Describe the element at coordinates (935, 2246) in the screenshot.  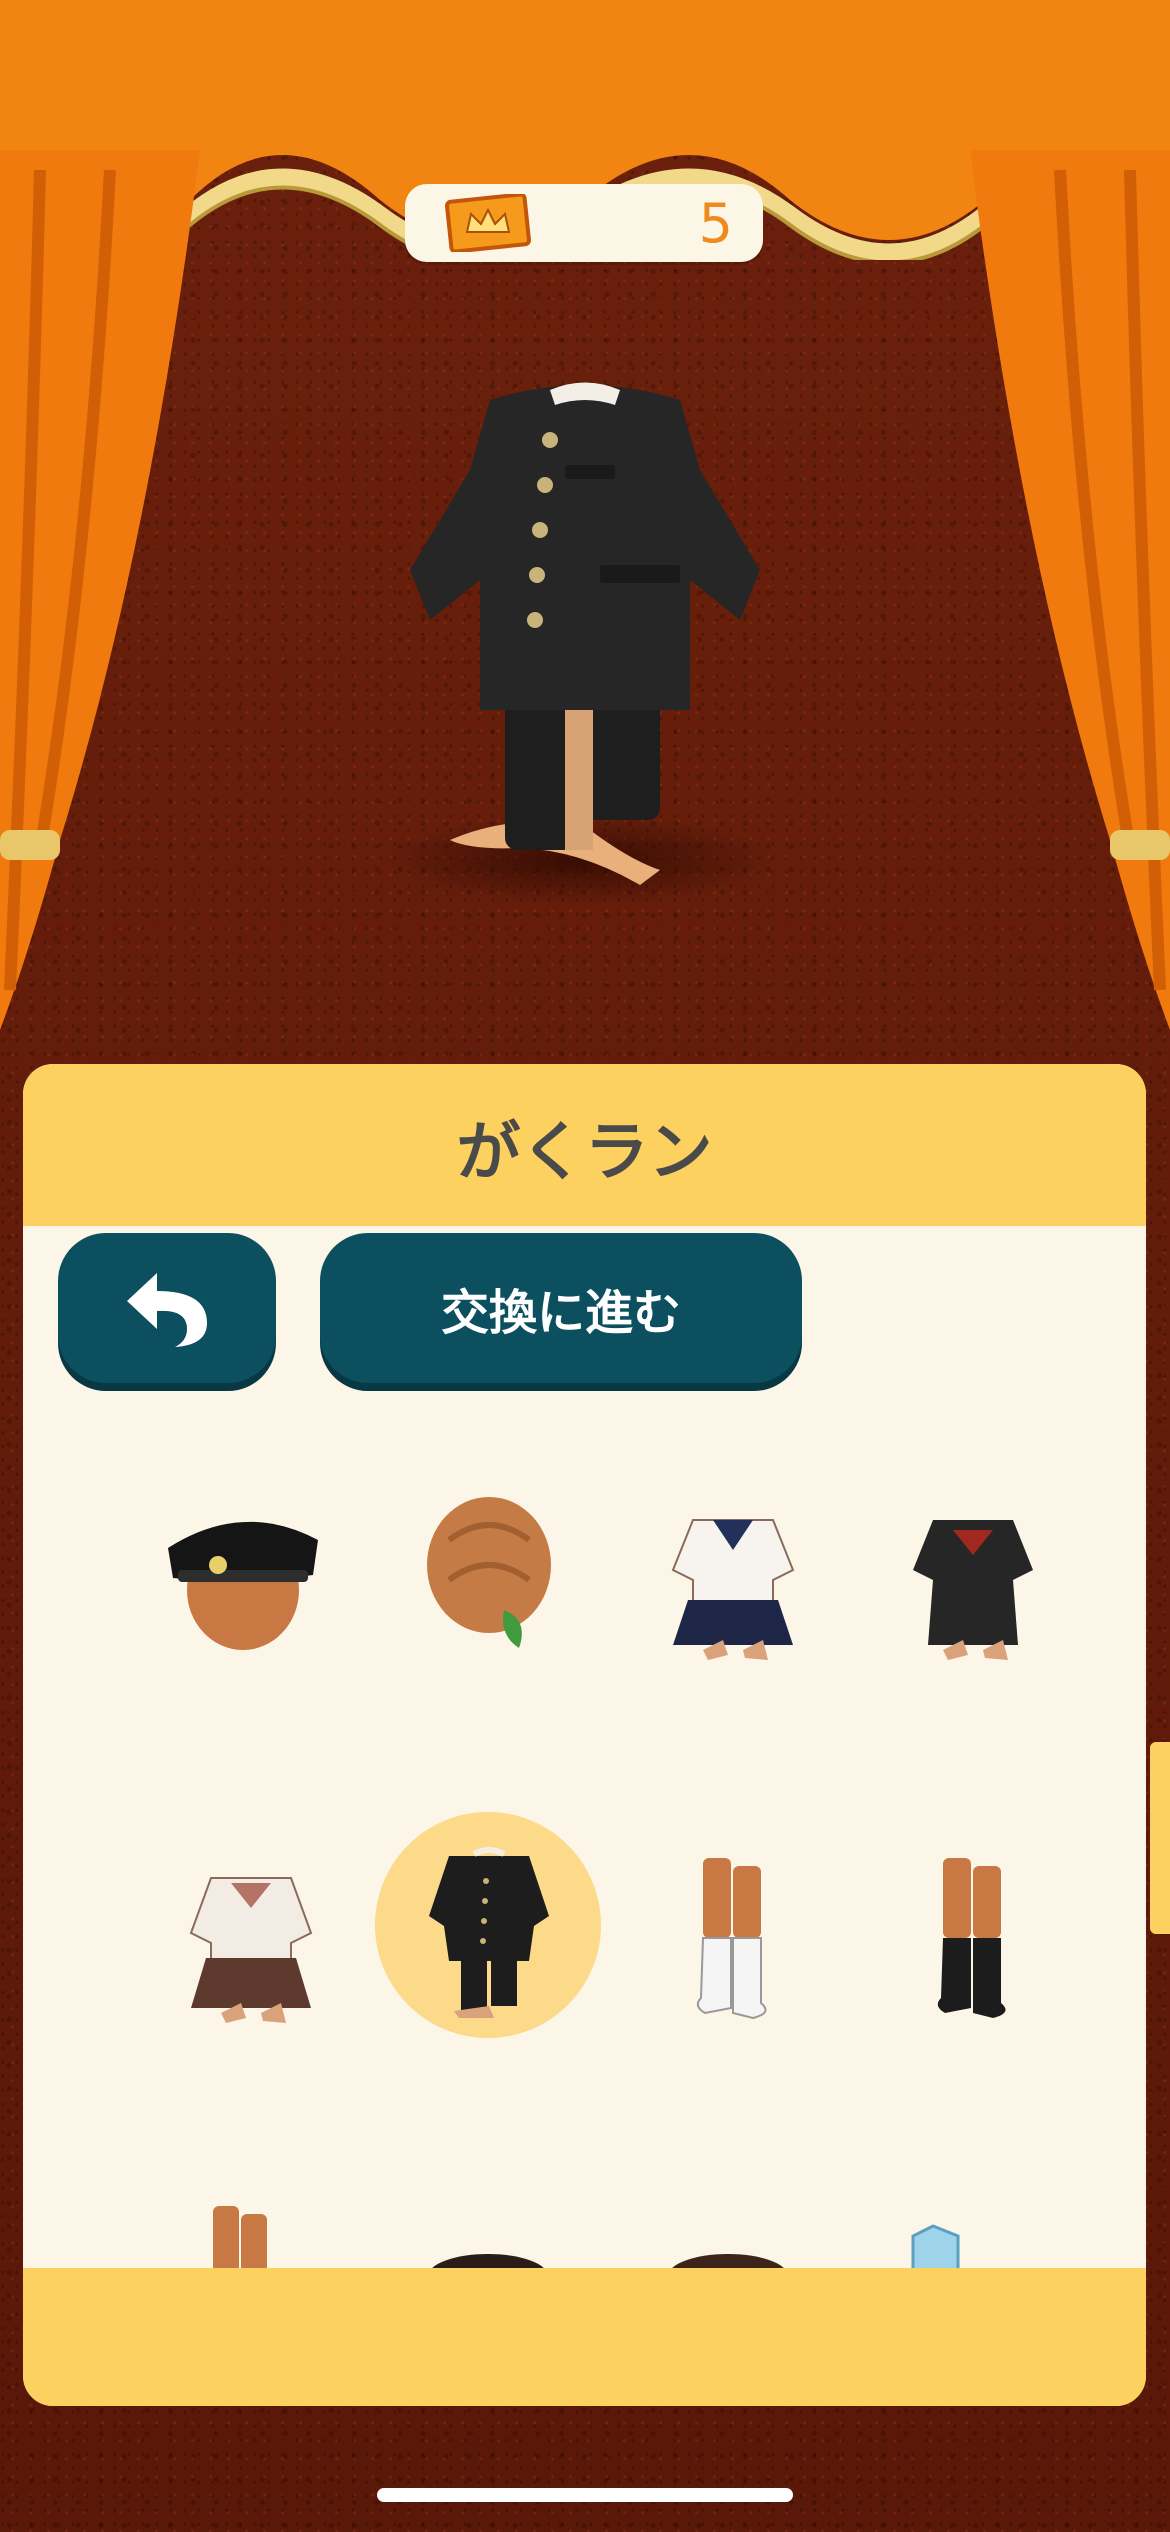
I see `item-partial-4-icon` at that location.